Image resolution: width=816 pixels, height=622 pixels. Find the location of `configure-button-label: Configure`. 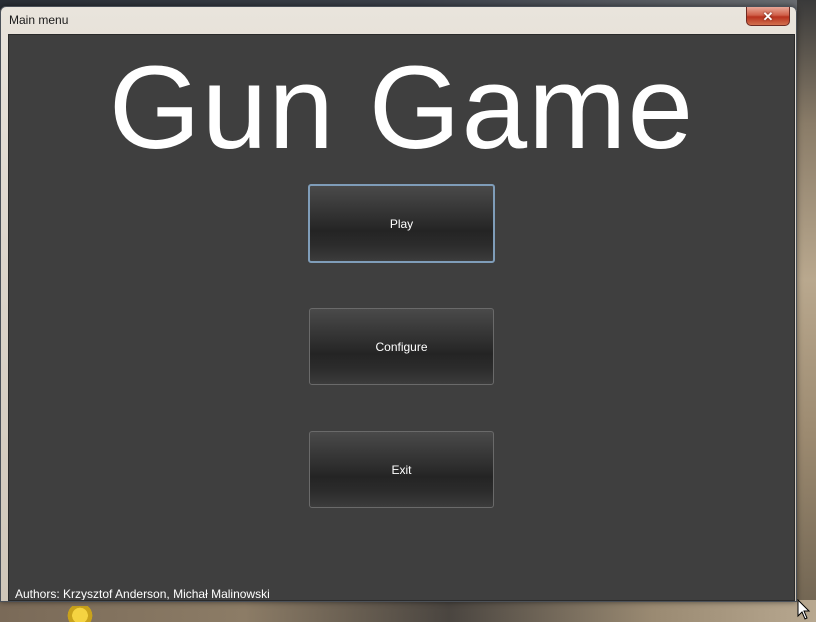

configure-button-label: Configure is located at coordinates (401, 346).